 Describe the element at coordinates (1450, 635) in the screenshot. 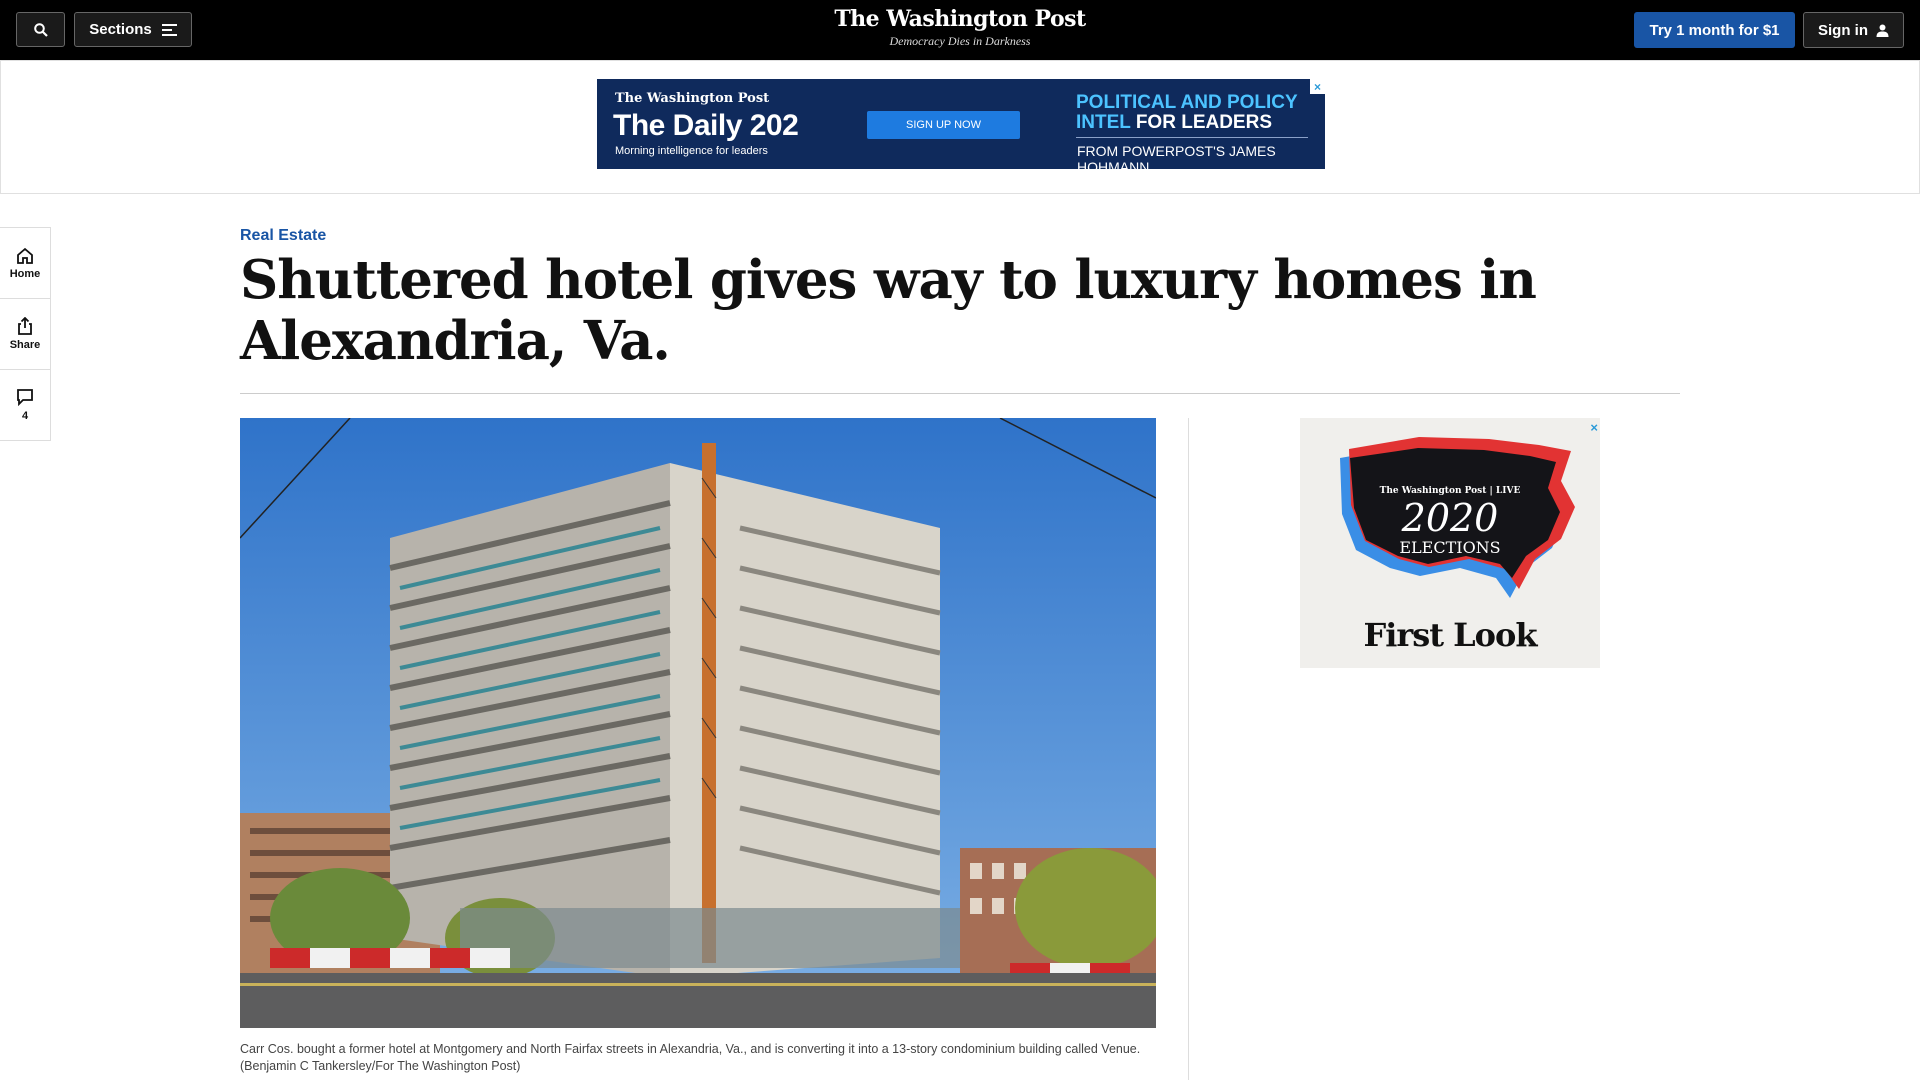

I see `ad-side-title: First Look` at that location.